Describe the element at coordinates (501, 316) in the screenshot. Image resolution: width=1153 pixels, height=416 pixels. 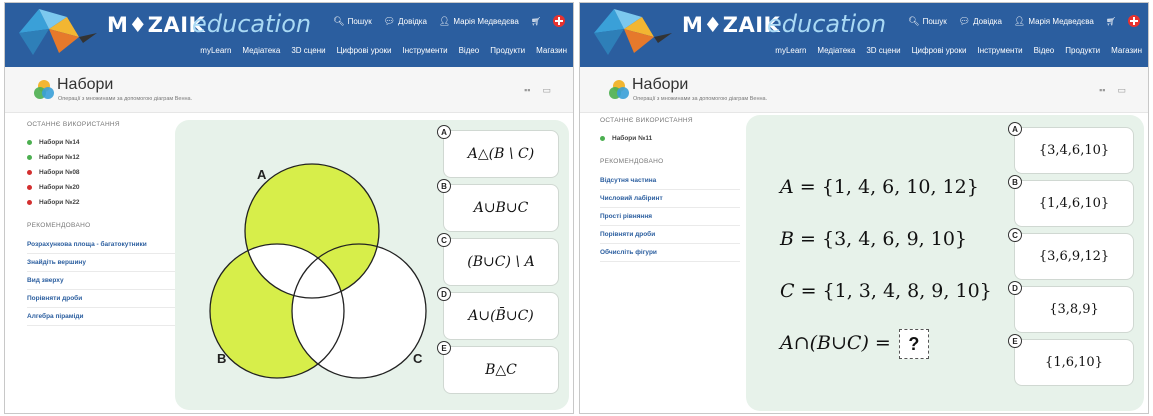
I see `answer-text: A∪(B̄∪C)` at that location.